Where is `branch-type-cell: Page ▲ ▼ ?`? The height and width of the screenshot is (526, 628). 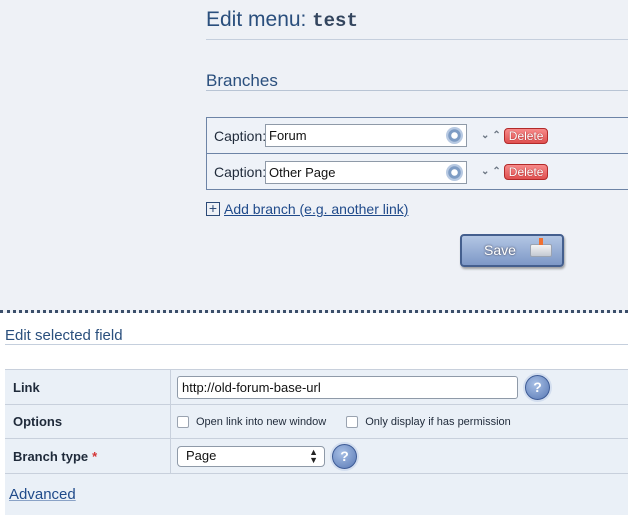
branch-type-cell: Page ▲ ▼ ? is located at coordinates (399, 456).